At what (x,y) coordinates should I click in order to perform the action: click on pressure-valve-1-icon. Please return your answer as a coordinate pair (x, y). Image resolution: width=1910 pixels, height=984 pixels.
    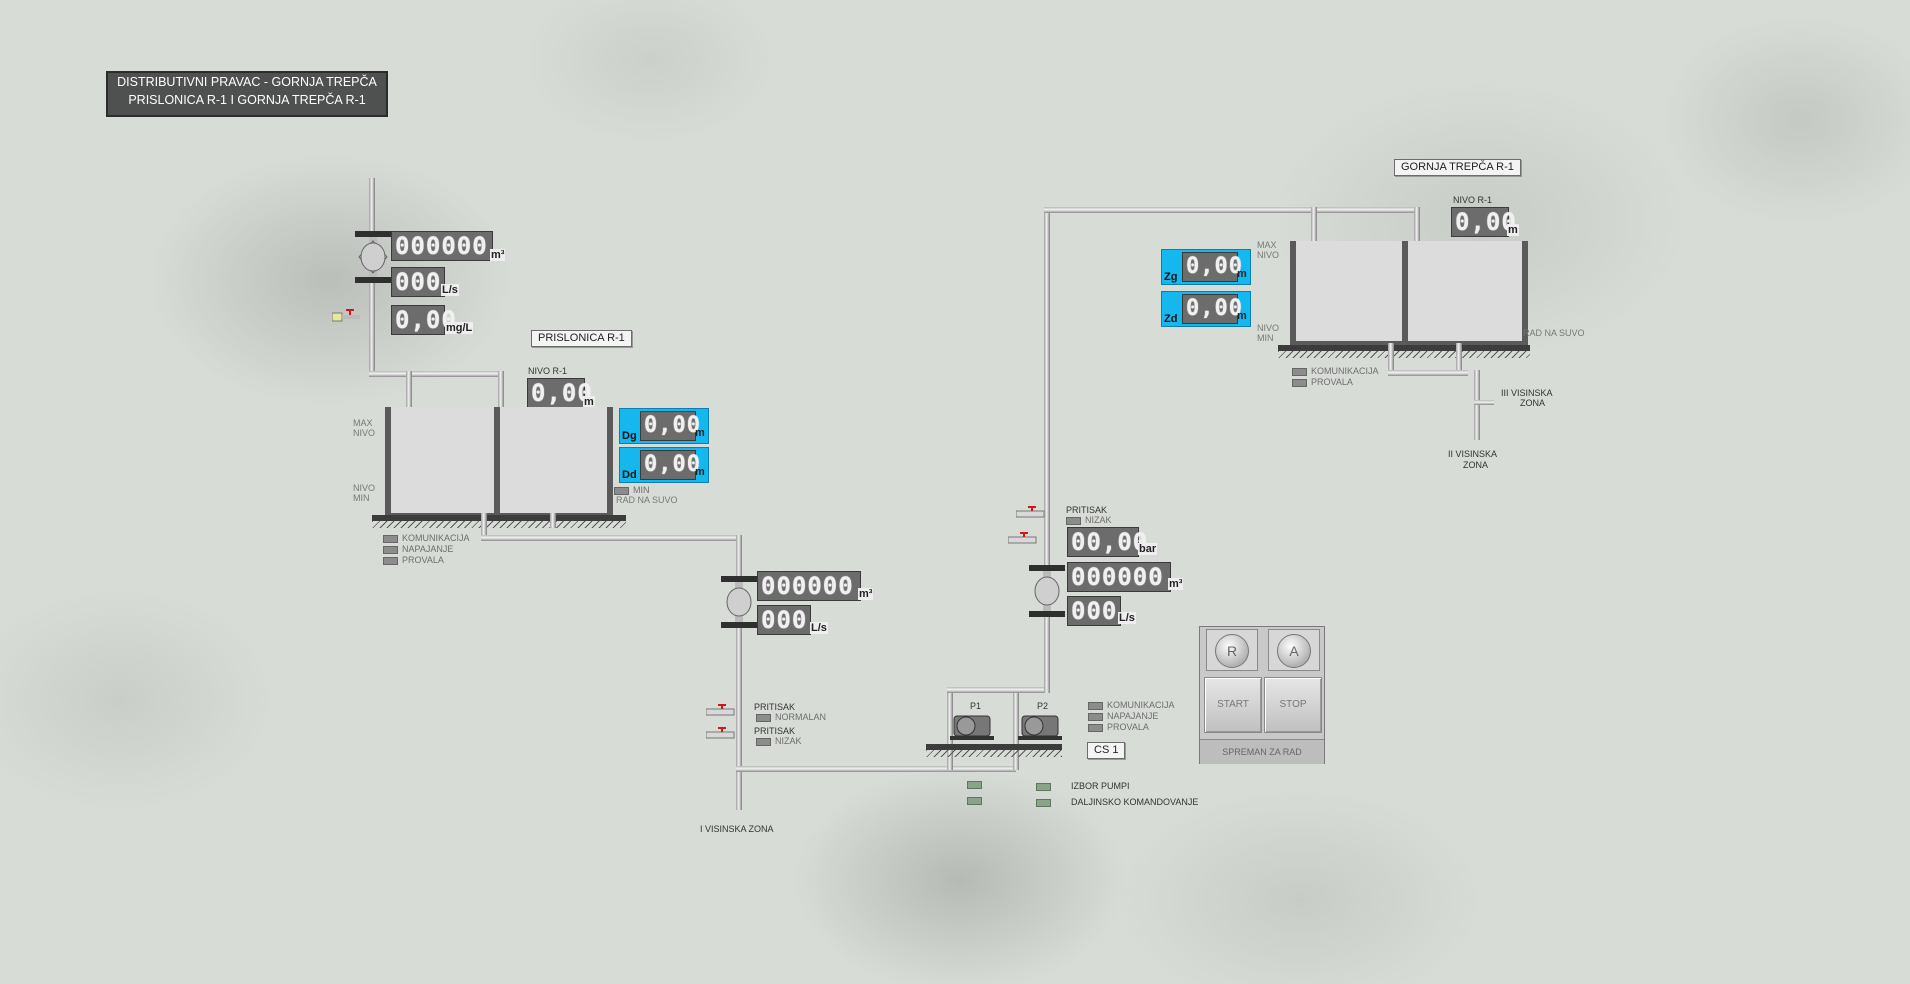
    Looking at the image, I should click on (721, 711).